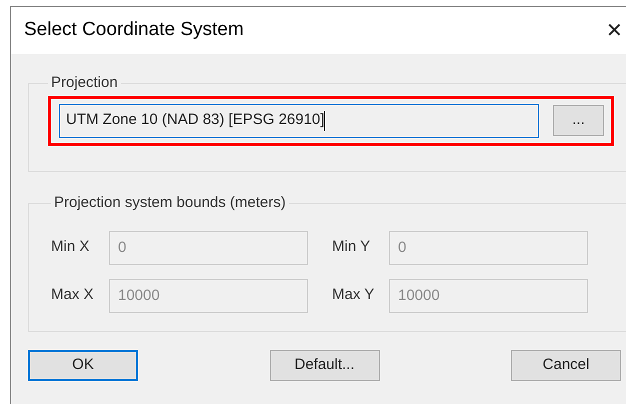 The width and height of the screenshot is (626, 404). What do you see at coordinates (83, 365) in the screenshot?
I see `dialog-button: OK` at bounding box center [83, 365].